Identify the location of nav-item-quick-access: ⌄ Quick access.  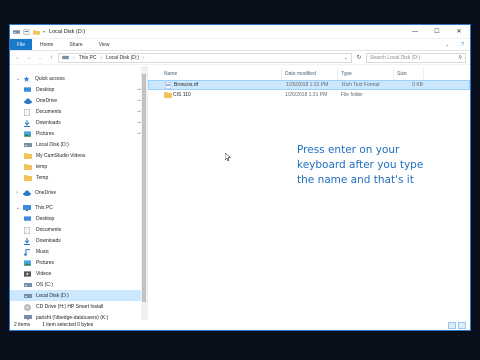
(78, 78).